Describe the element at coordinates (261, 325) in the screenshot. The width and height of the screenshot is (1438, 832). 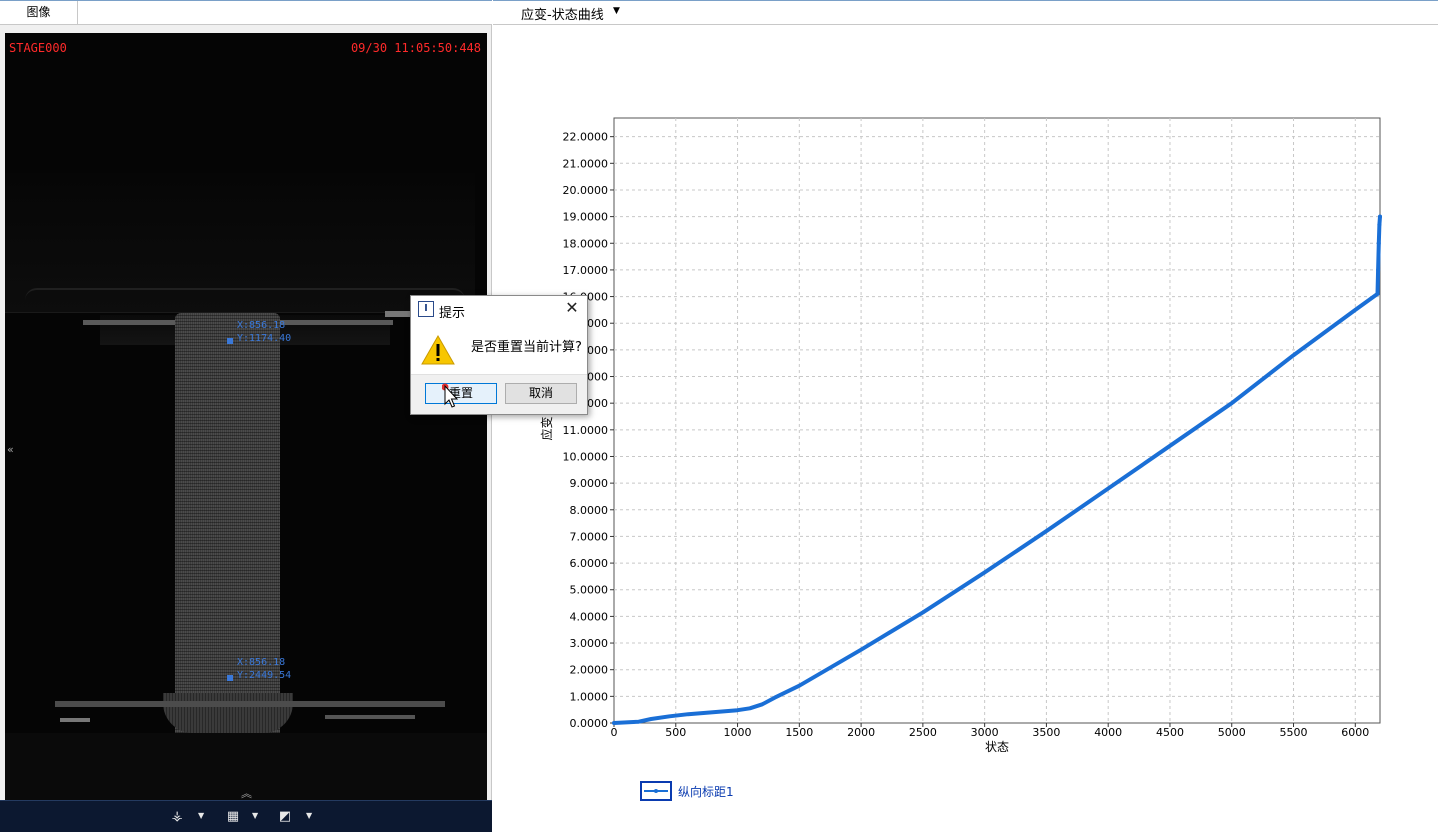
I see `gauge-marker-top-x: X:856.18` at that location.